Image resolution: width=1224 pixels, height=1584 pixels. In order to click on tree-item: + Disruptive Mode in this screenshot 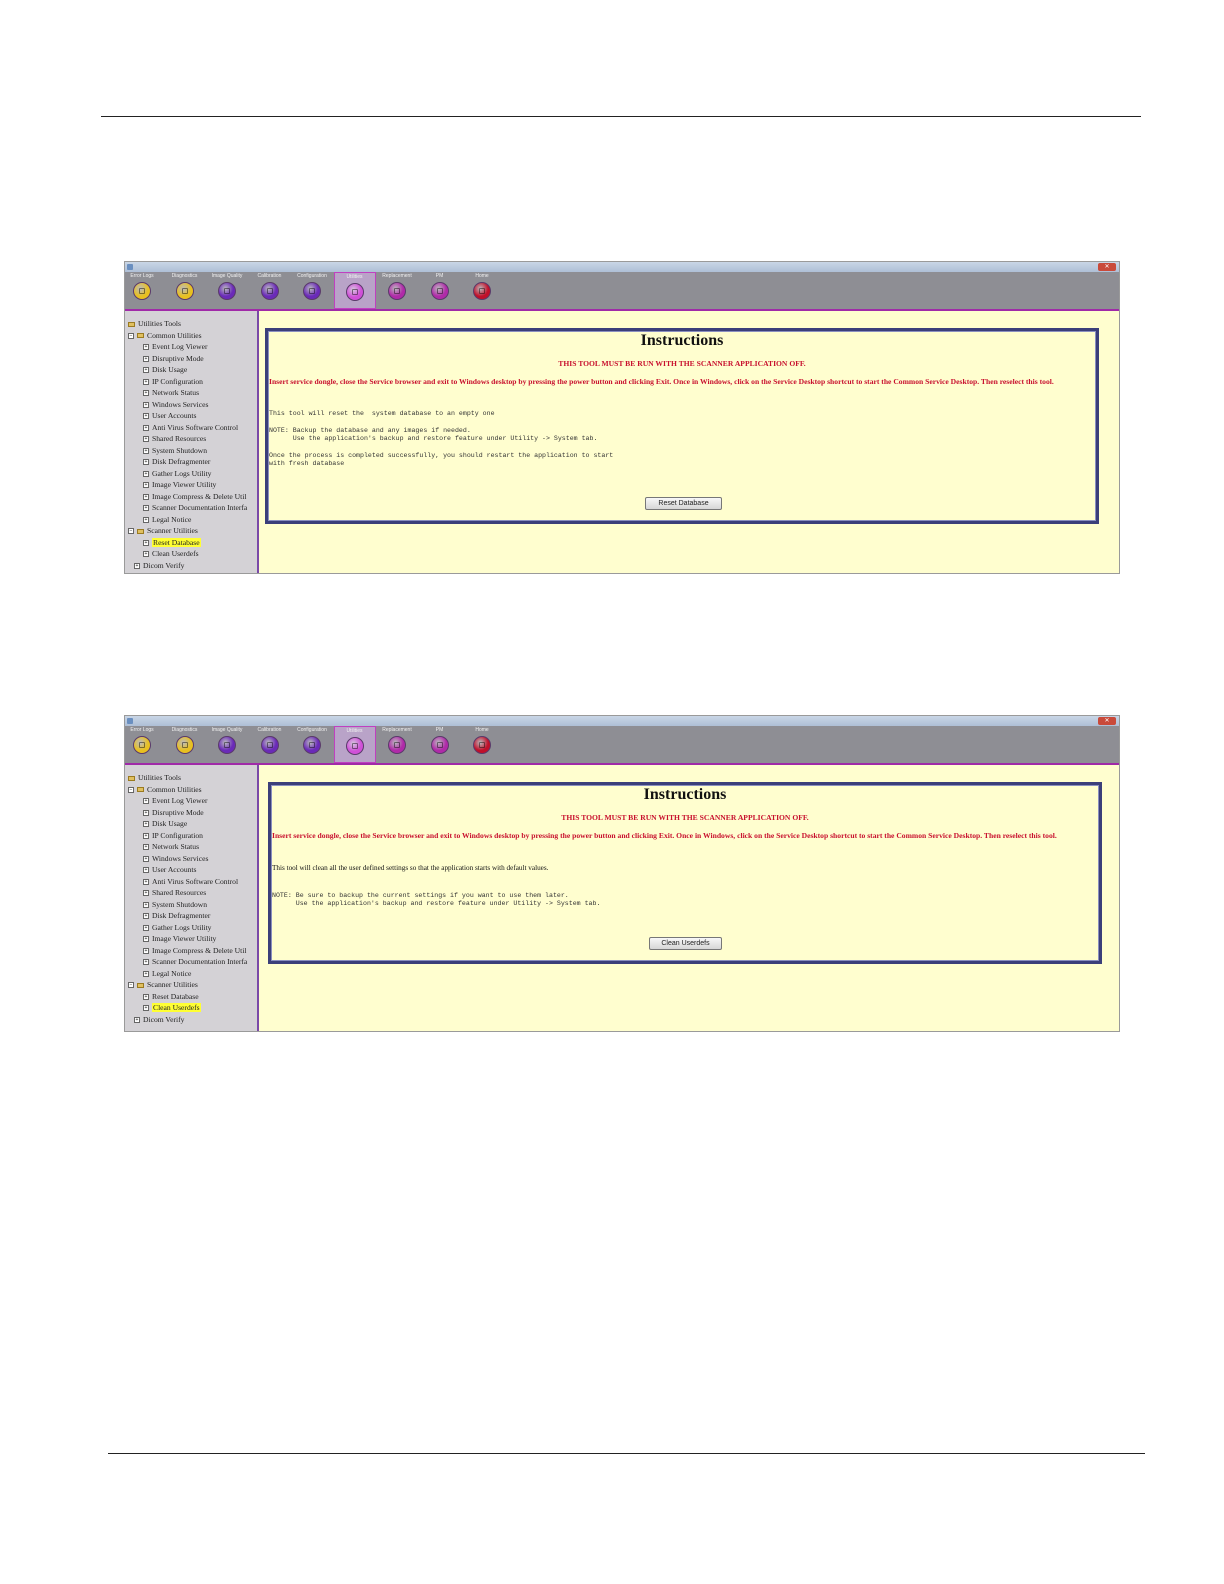, I will do `click(173, 813)`.